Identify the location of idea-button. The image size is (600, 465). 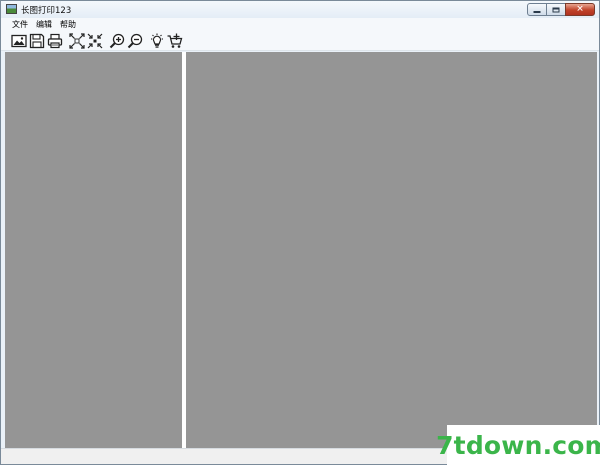
(157, 41).